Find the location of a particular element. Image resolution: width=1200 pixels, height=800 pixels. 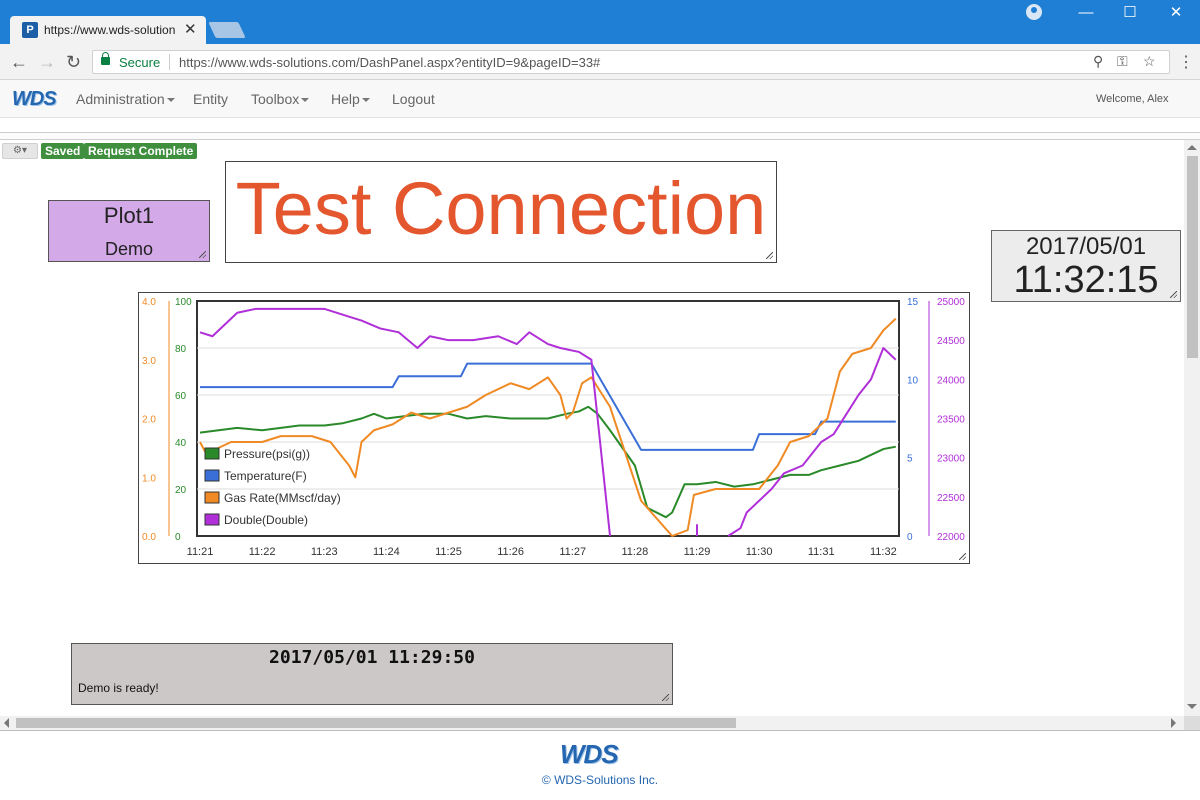

close-window-icon: ✕ is located at coordinates (1176, 13).